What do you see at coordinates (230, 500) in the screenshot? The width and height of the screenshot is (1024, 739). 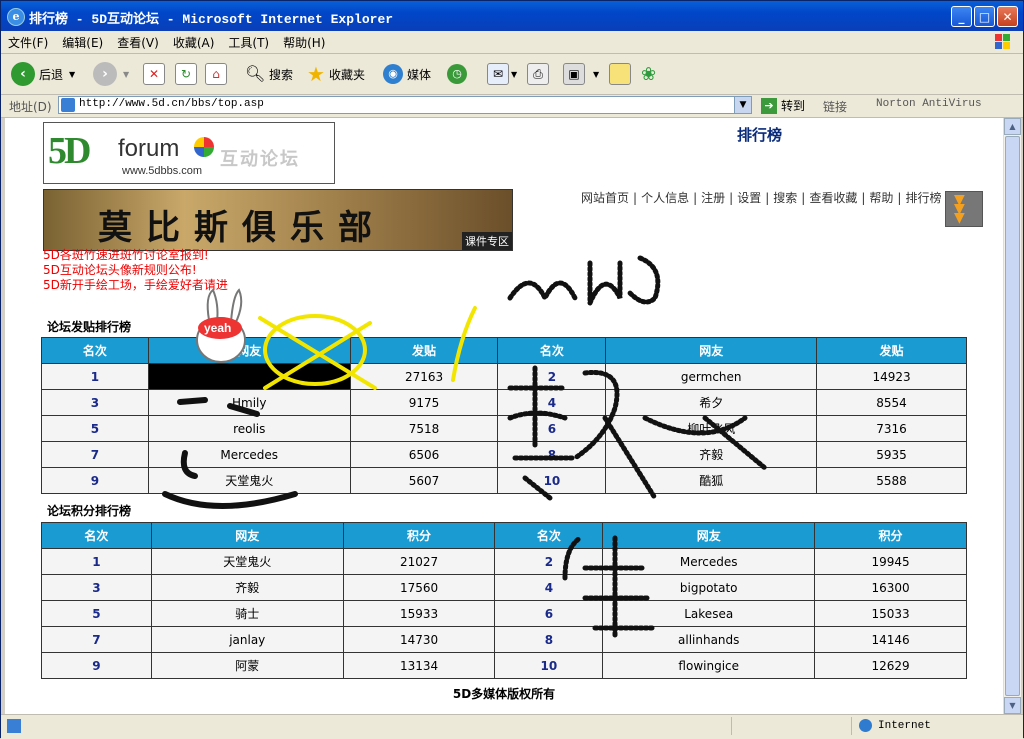 I see `smile-scribble` at bounding box center [230, 500].